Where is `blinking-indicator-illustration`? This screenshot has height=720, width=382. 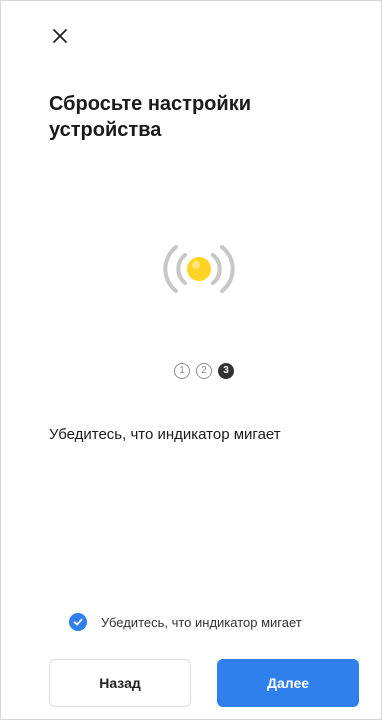
blinking-indicator-illustration is located at coordinates (199, 269).